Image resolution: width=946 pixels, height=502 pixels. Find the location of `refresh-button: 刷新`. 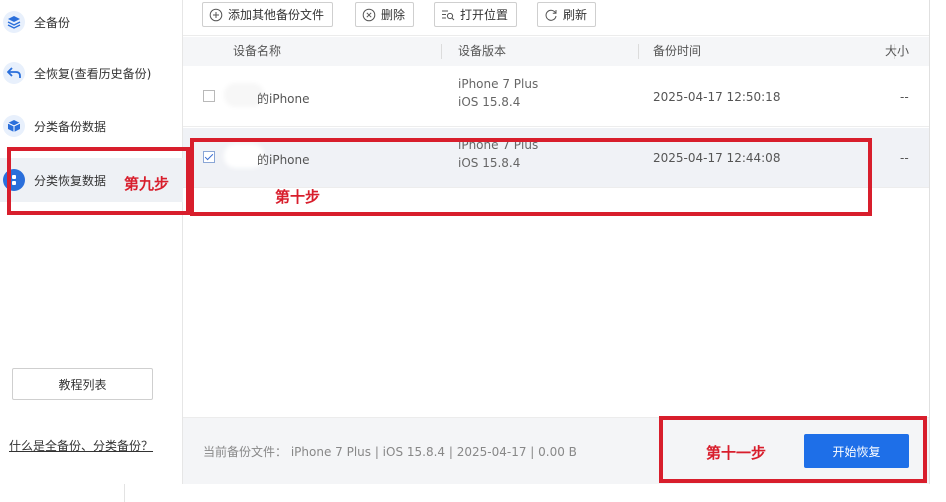

refresh-button: 刷新 is located at coordinates (567, 14).